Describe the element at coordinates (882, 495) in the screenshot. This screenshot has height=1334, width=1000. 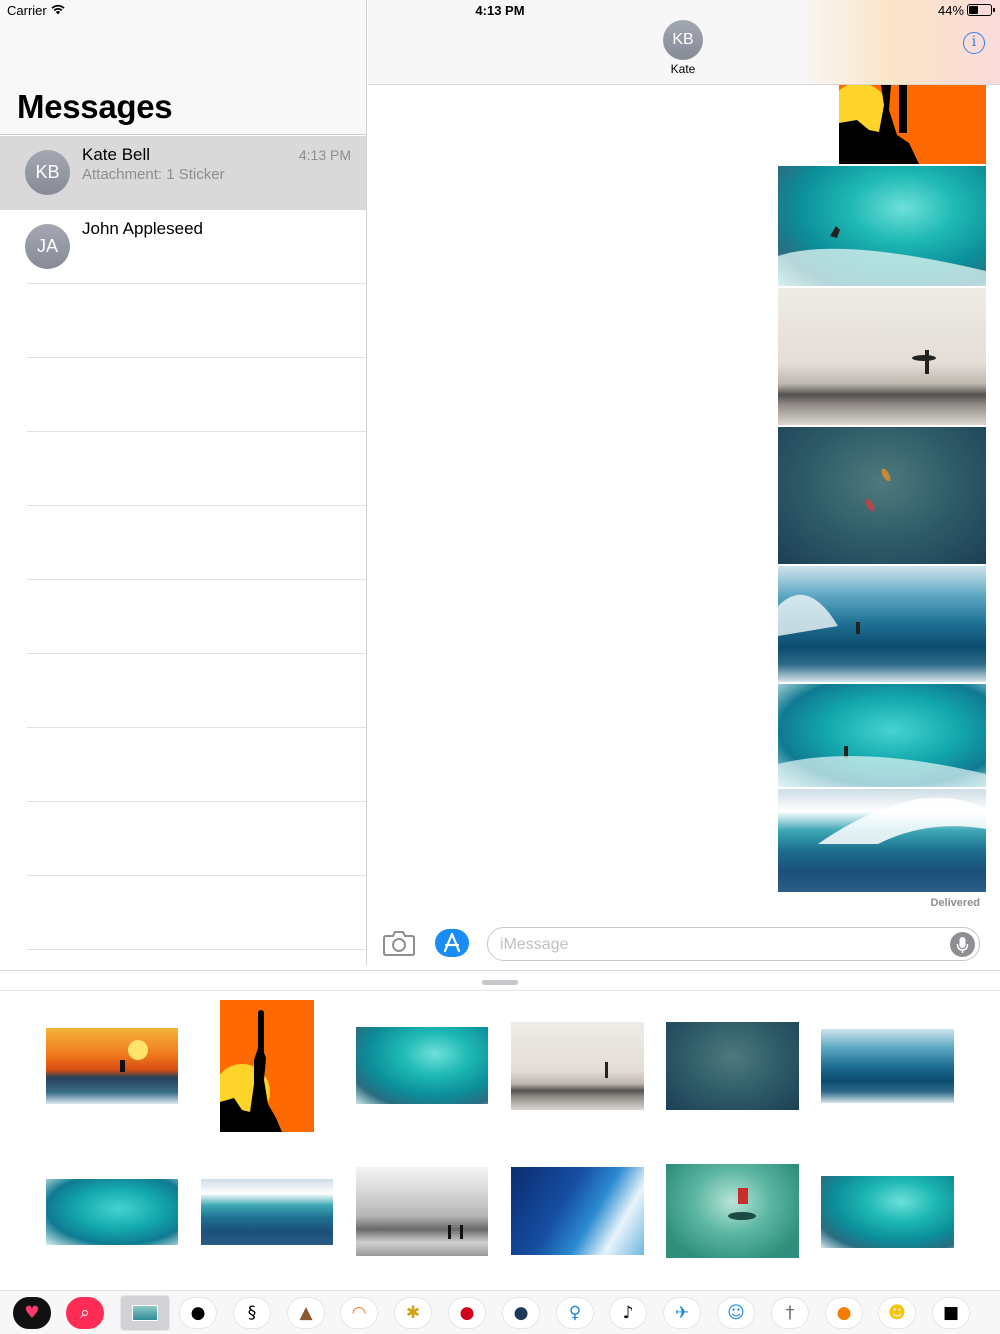
I see `message-photo-aerial-surfers` at that location.